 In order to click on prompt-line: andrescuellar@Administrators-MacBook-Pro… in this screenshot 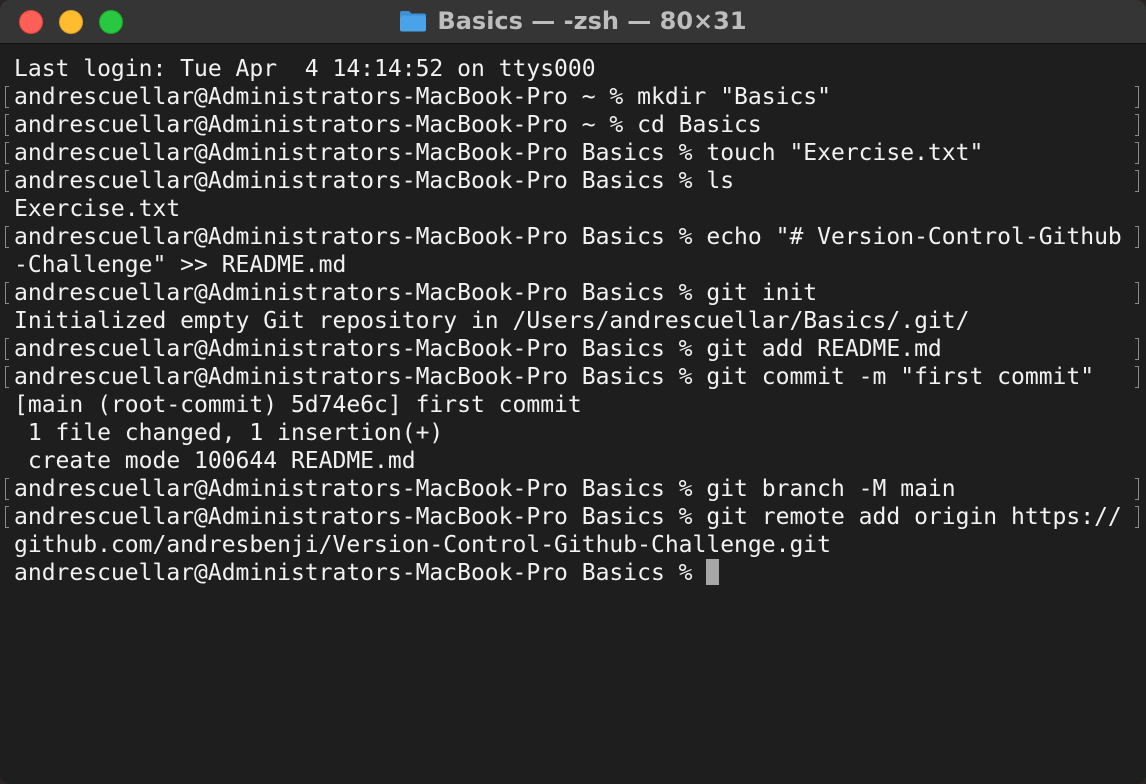, I will do `click(573, 573)`.